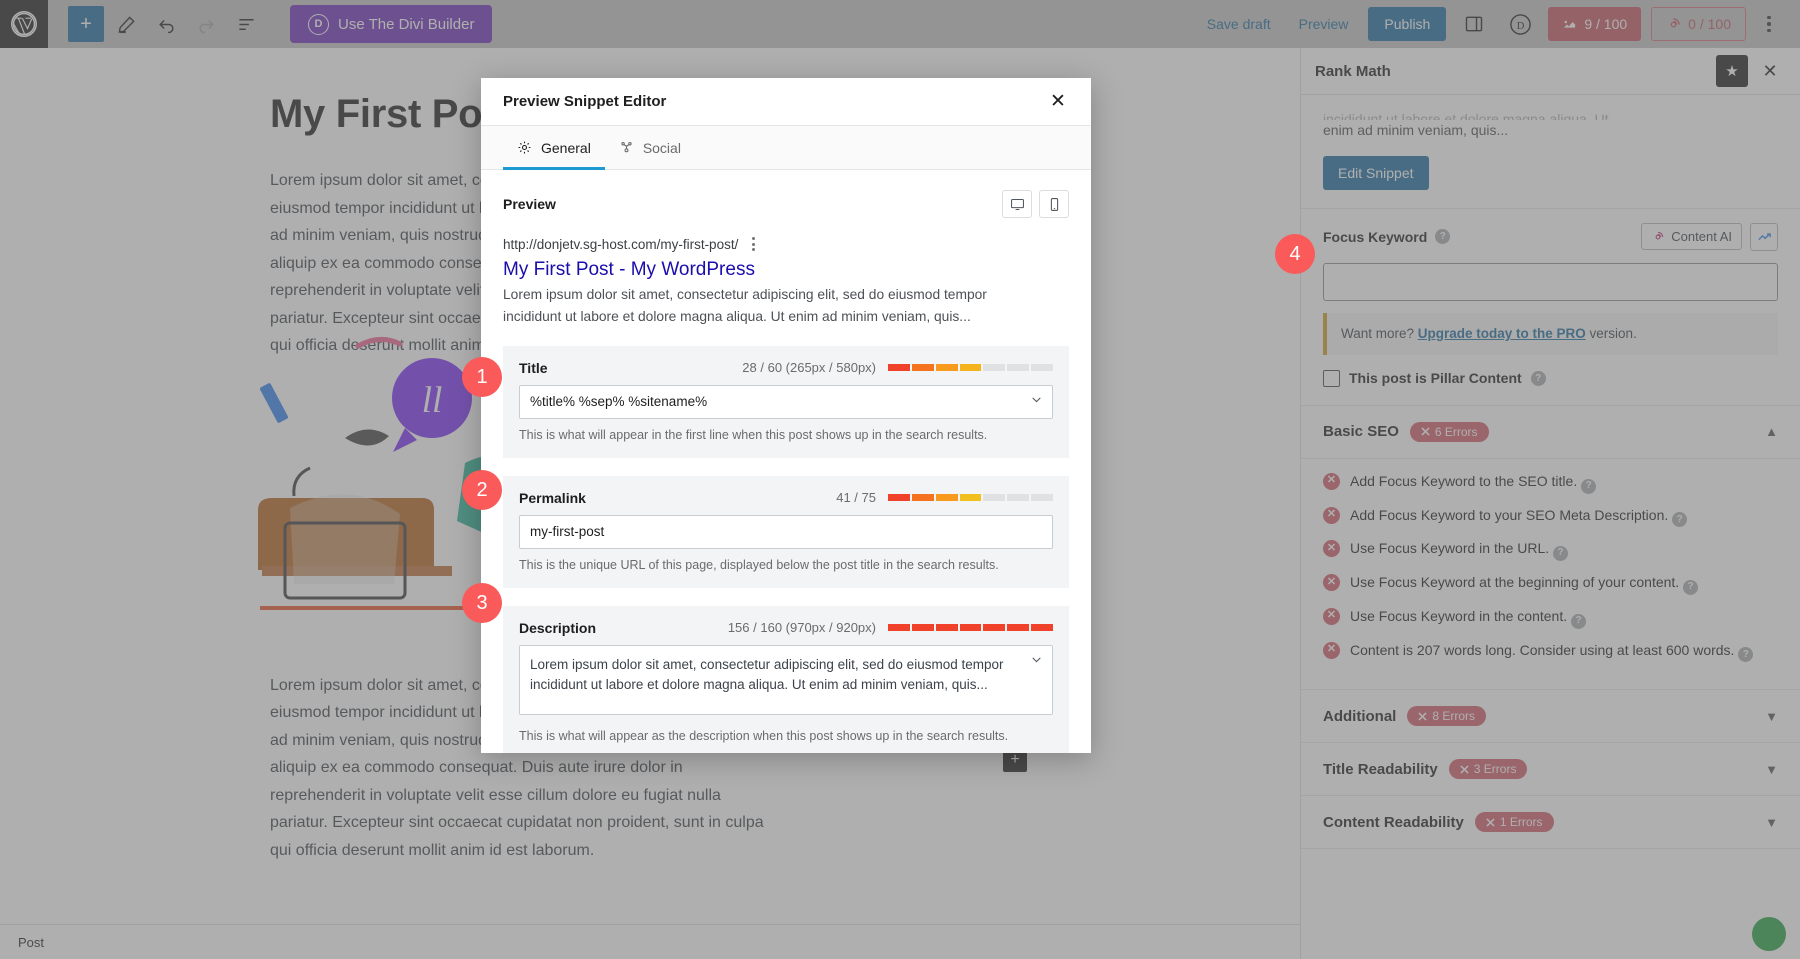 Image resolution: width=1800 pixels, height=959 pixels. I want to click on field-title-input-wrap, so click(786, 401).